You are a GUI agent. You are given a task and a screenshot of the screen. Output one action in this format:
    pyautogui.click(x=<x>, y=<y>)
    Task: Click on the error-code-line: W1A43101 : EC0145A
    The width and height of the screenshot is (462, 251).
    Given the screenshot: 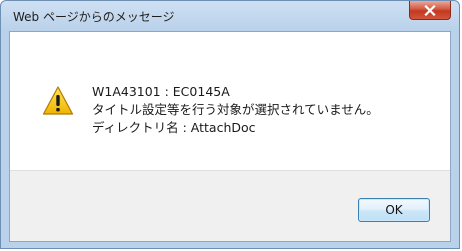 What is the action you would take?
    pyautogui.click(x=161, y=91)
    